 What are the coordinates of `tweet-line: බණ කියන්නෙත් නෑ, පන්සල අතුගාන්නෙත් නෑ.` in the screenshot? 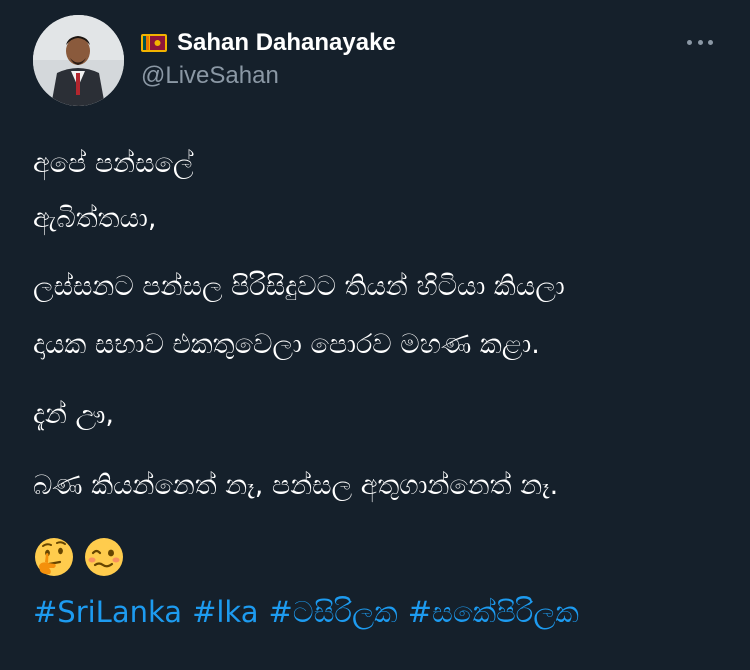 It's located at (296, 485).